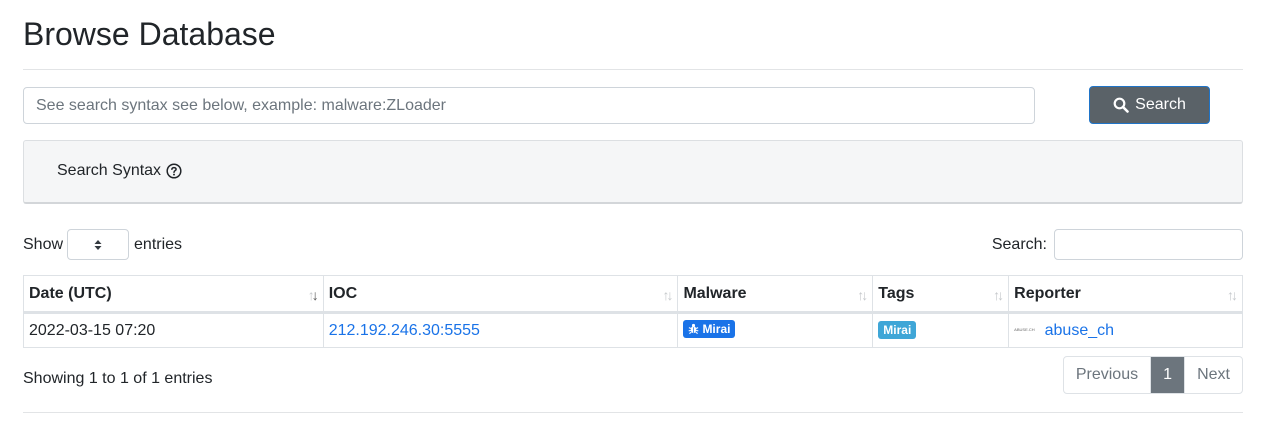 The height and width of the screenshot is (431, 1273). I want to click on sort-arrows-icon, so click(98, 244).